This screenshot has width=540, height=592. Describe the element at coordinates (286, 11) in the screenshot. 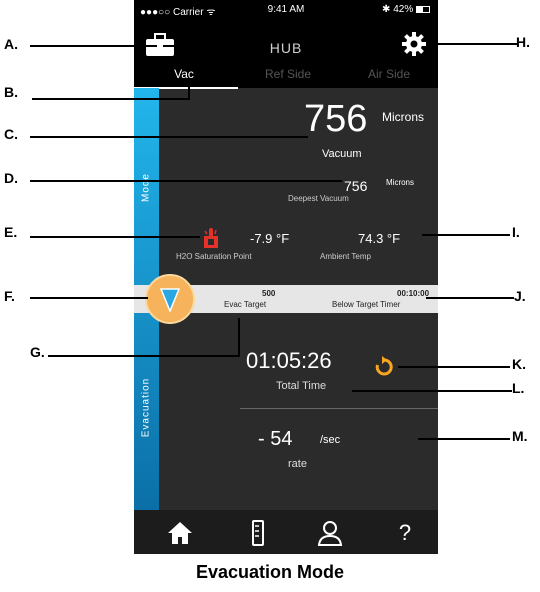

I see `status-bar: ●●●○○ Carrier ᯤ 9:41 AM ✱ 42%` at that location.